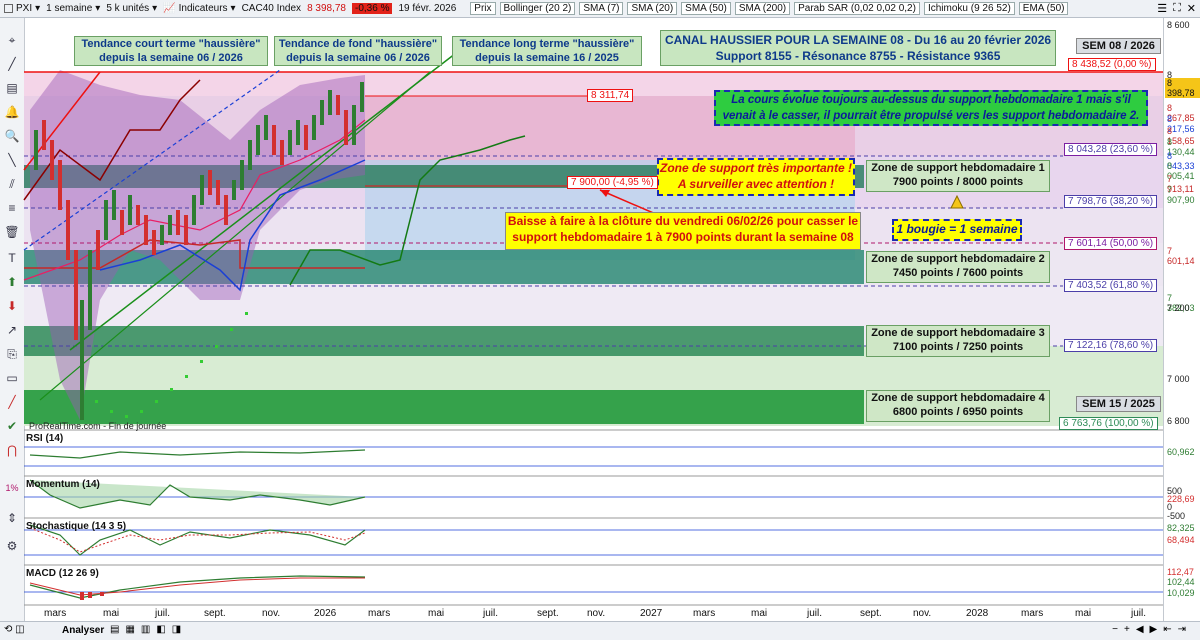 This screenshot has height=640, width=1200. What do you see at coordinates (1178, 25) in the screenshot?
I see `price-tick: 8 600` at bounding box center [1178, 25].